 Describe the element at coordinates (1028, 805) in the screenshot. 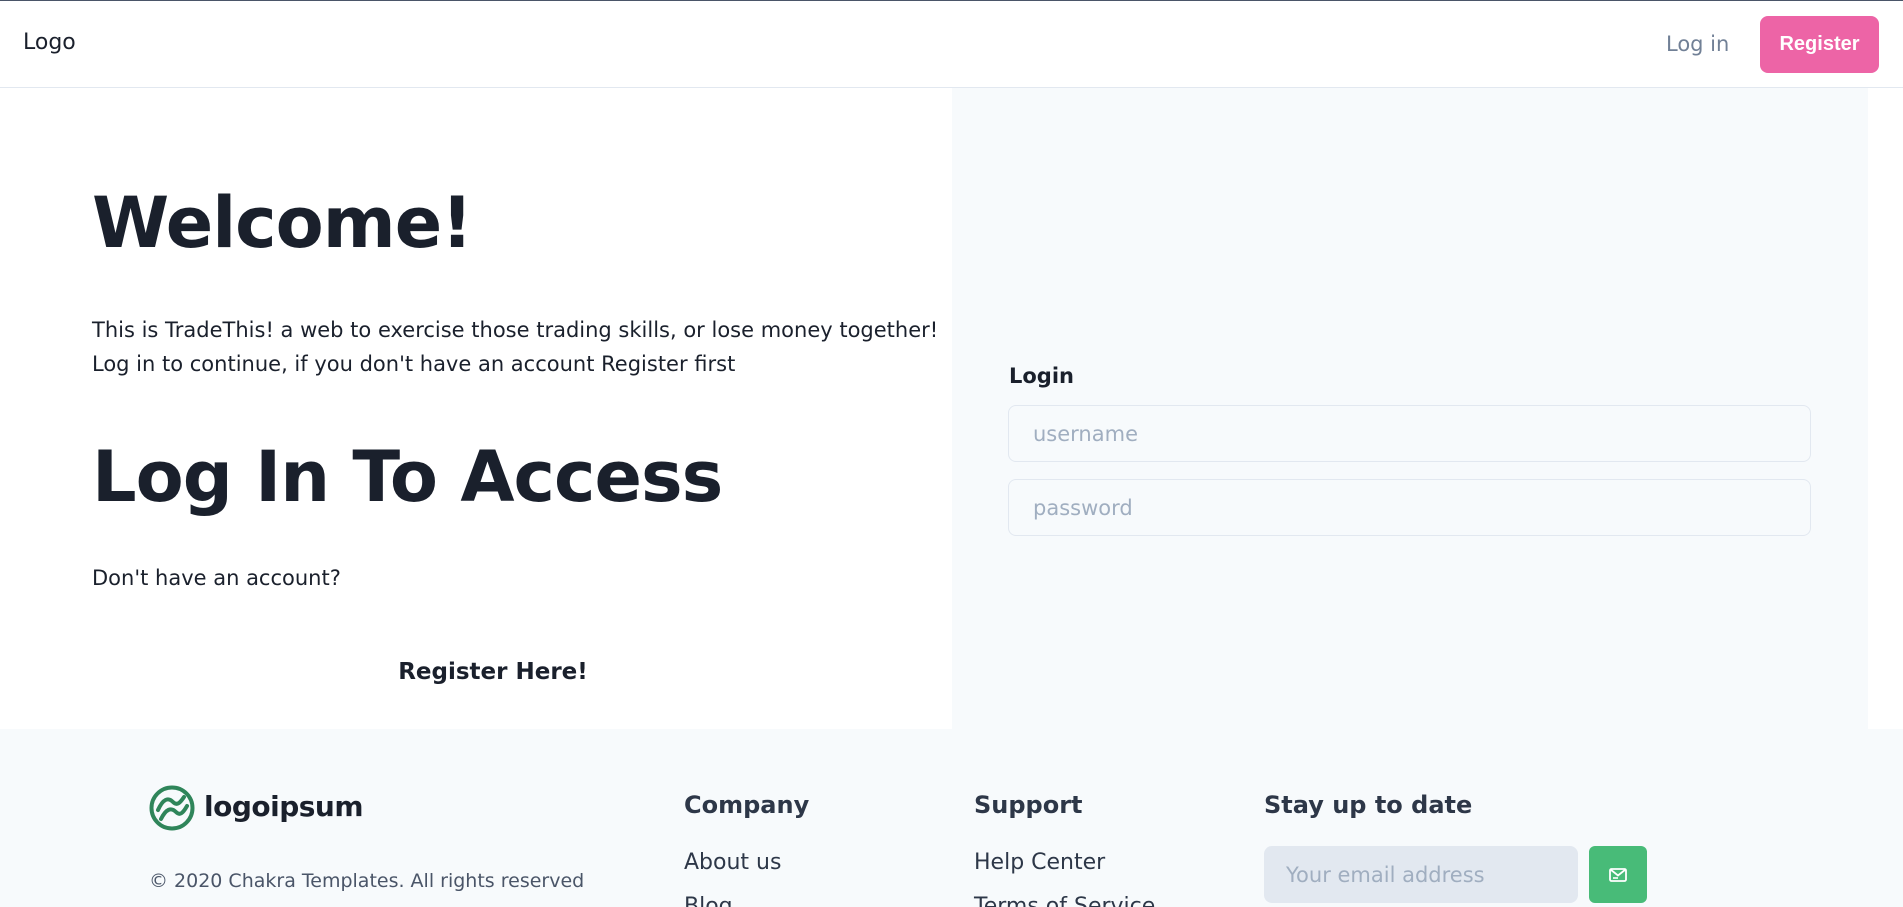

I see `support-heading: Support` at that location.